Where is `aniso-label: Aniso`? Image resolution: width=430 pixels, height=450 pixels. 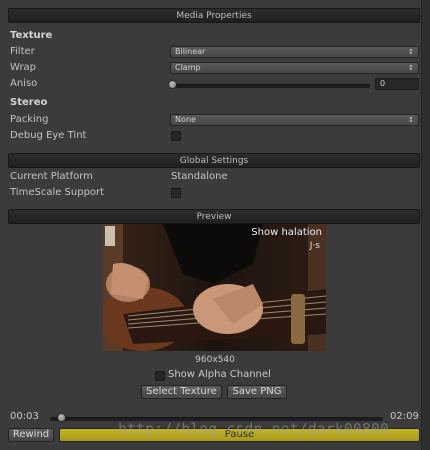 aniso-label: Aniso is located at coordinates (24, 83).